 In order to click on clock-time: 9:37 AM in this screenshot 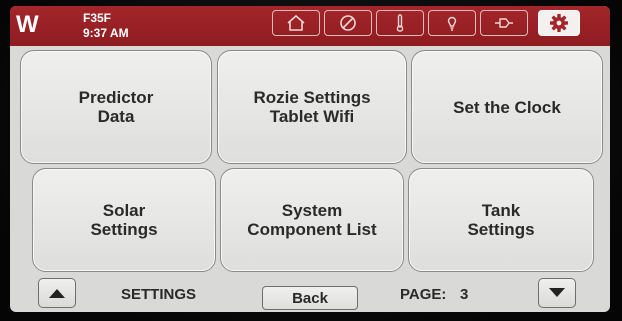, I will do `click(106, 33)`.